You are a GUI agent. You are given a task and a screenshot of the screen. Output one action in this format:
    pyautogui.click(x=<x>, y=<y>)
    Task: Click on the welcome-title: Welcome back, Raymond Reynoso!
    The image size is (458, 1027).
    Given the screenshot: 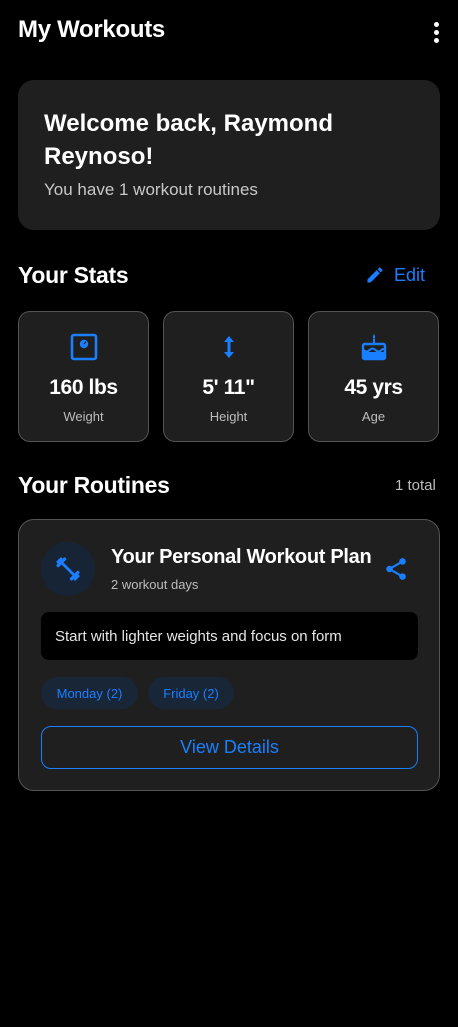 What is the action you would take?
    pyautogui.click(x=188, y=140)
    